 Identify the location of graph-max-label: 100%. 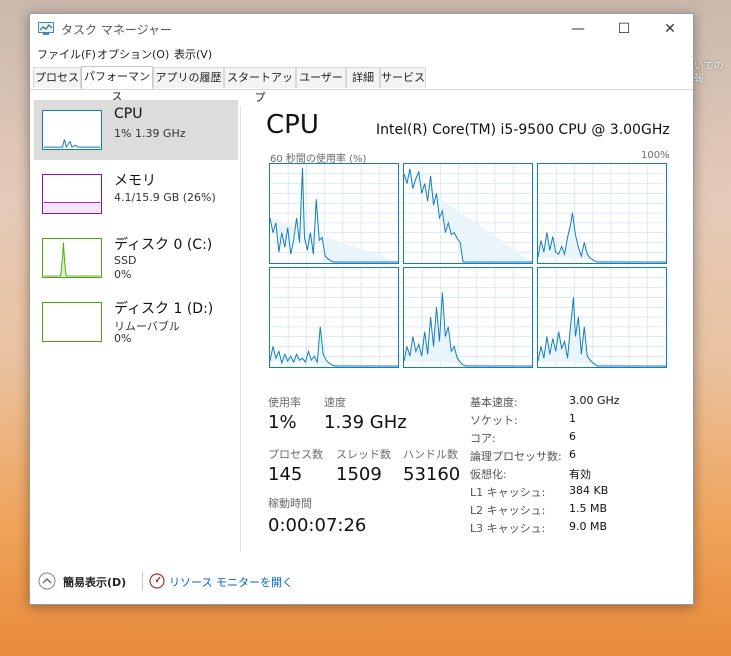
(655, 155).